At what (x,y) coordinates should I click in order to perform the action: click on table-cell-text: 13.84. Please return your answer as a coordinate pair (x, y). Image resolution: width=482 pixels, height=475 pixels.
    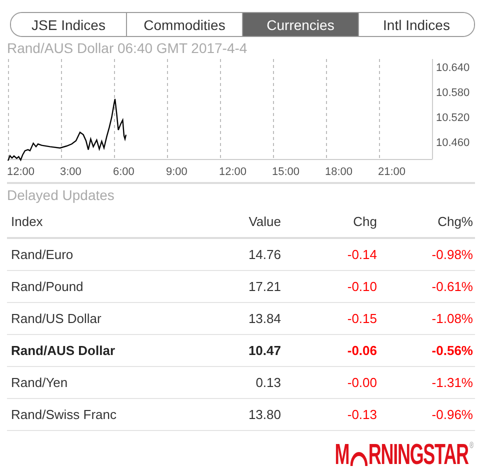
    Looking at the image, I should click on (264, 318).